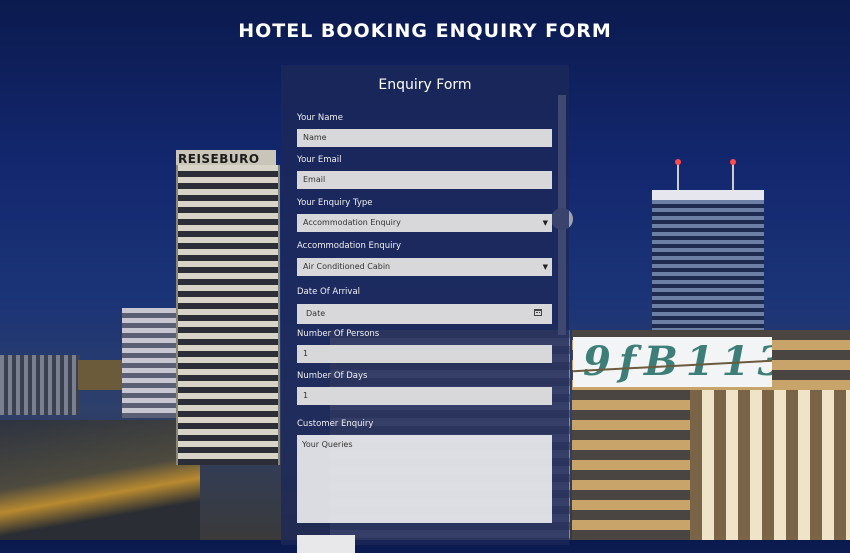 This screenshot has width=850, height=553. I want to click on accommodation-select: Air Conditioned Cabin ▼, so click(424, 267).